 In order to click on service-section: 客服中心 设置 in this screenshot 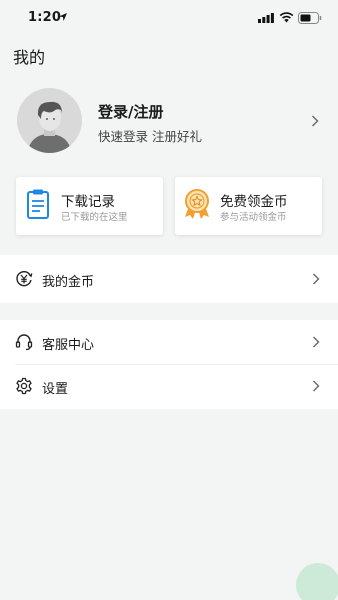, I will do `click(169, 364)`.